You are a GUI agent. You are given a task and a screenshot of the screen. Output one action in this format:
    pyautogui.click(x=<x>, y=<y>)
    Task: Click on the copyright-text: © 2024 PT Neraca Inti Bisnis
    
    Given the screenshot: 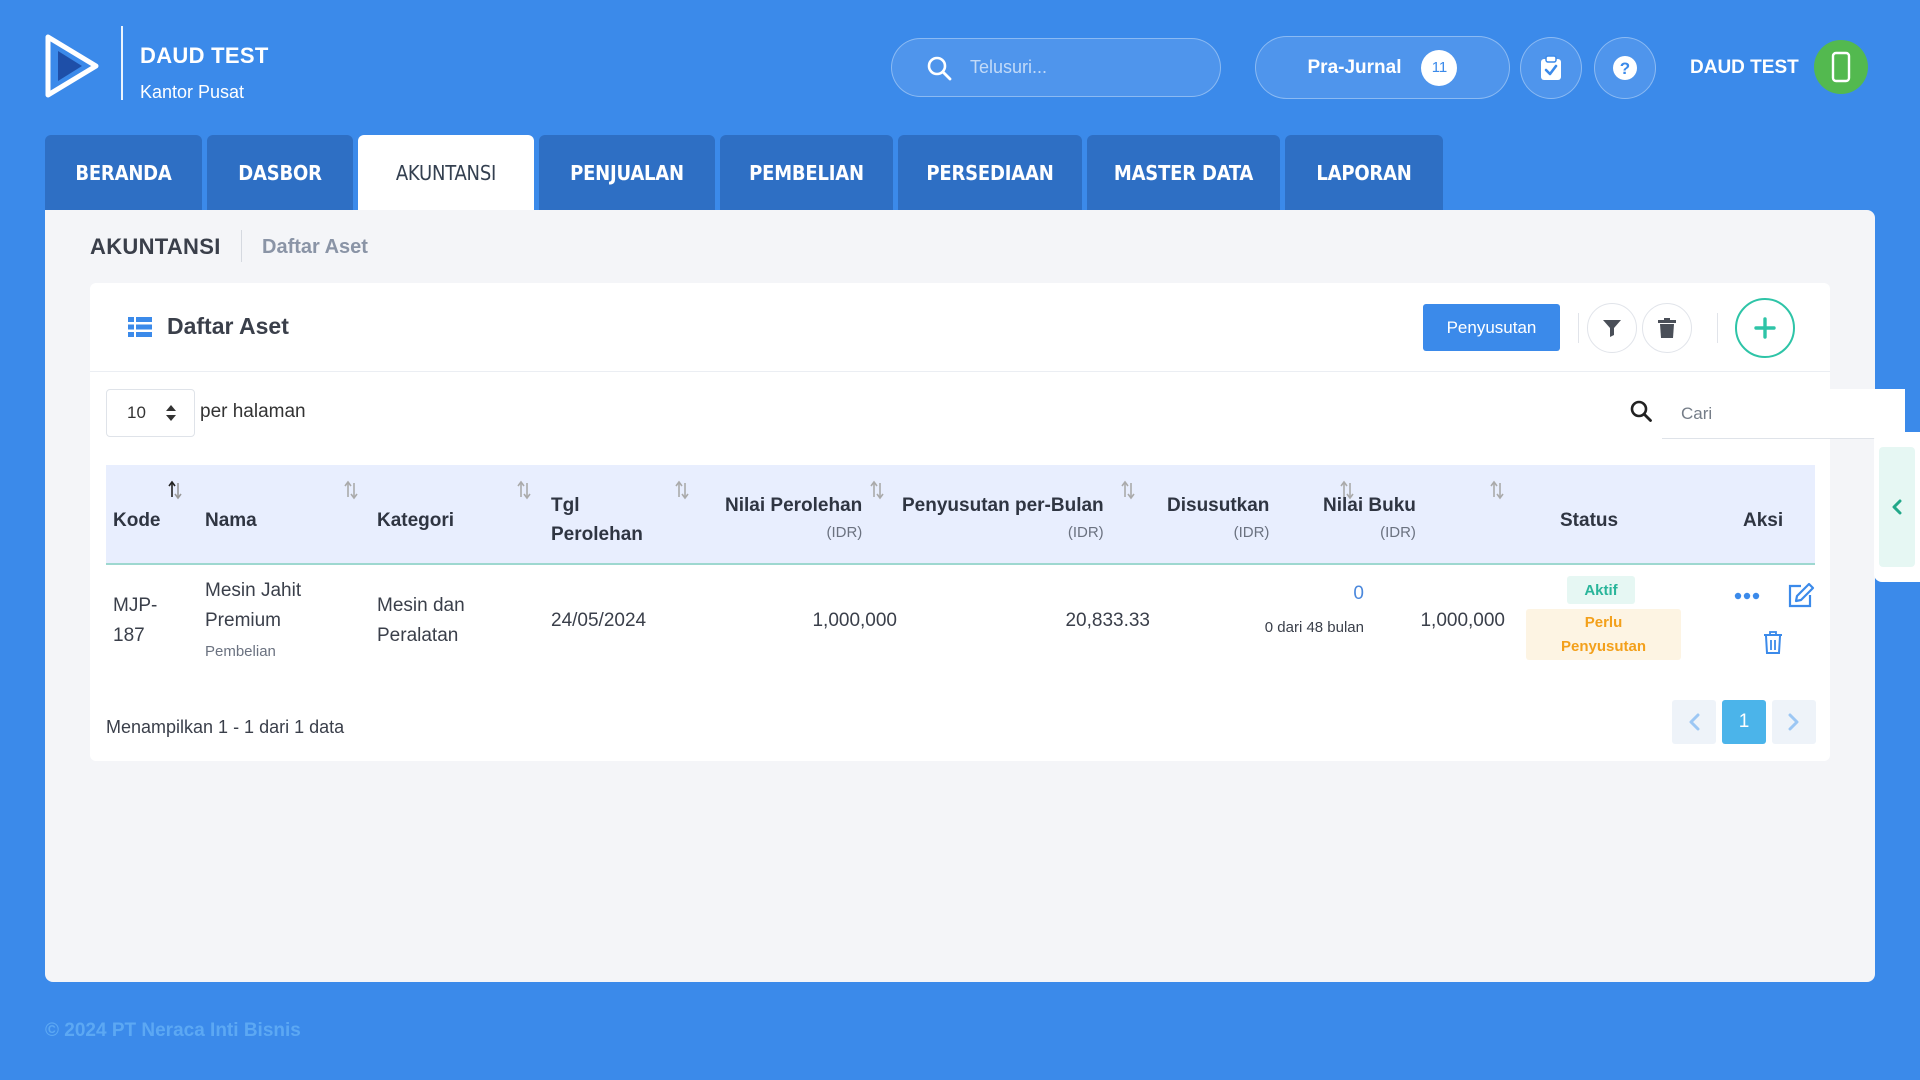 What is the action you would take?
    pyautogui.click(x=173, y=1030)
    